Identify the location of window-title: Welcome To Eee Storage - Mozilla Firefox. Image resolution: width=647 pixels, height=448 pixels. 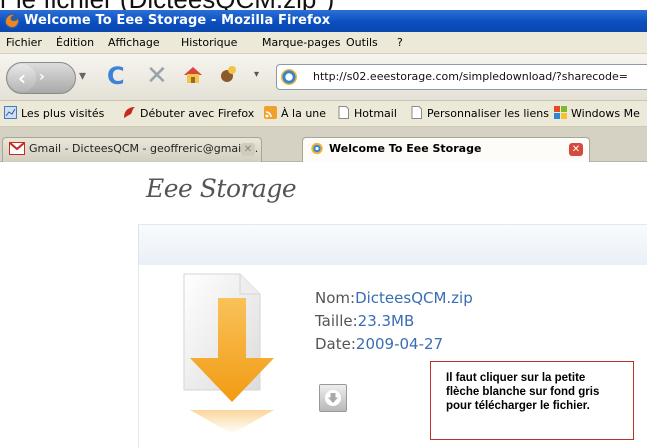
(177, 20).